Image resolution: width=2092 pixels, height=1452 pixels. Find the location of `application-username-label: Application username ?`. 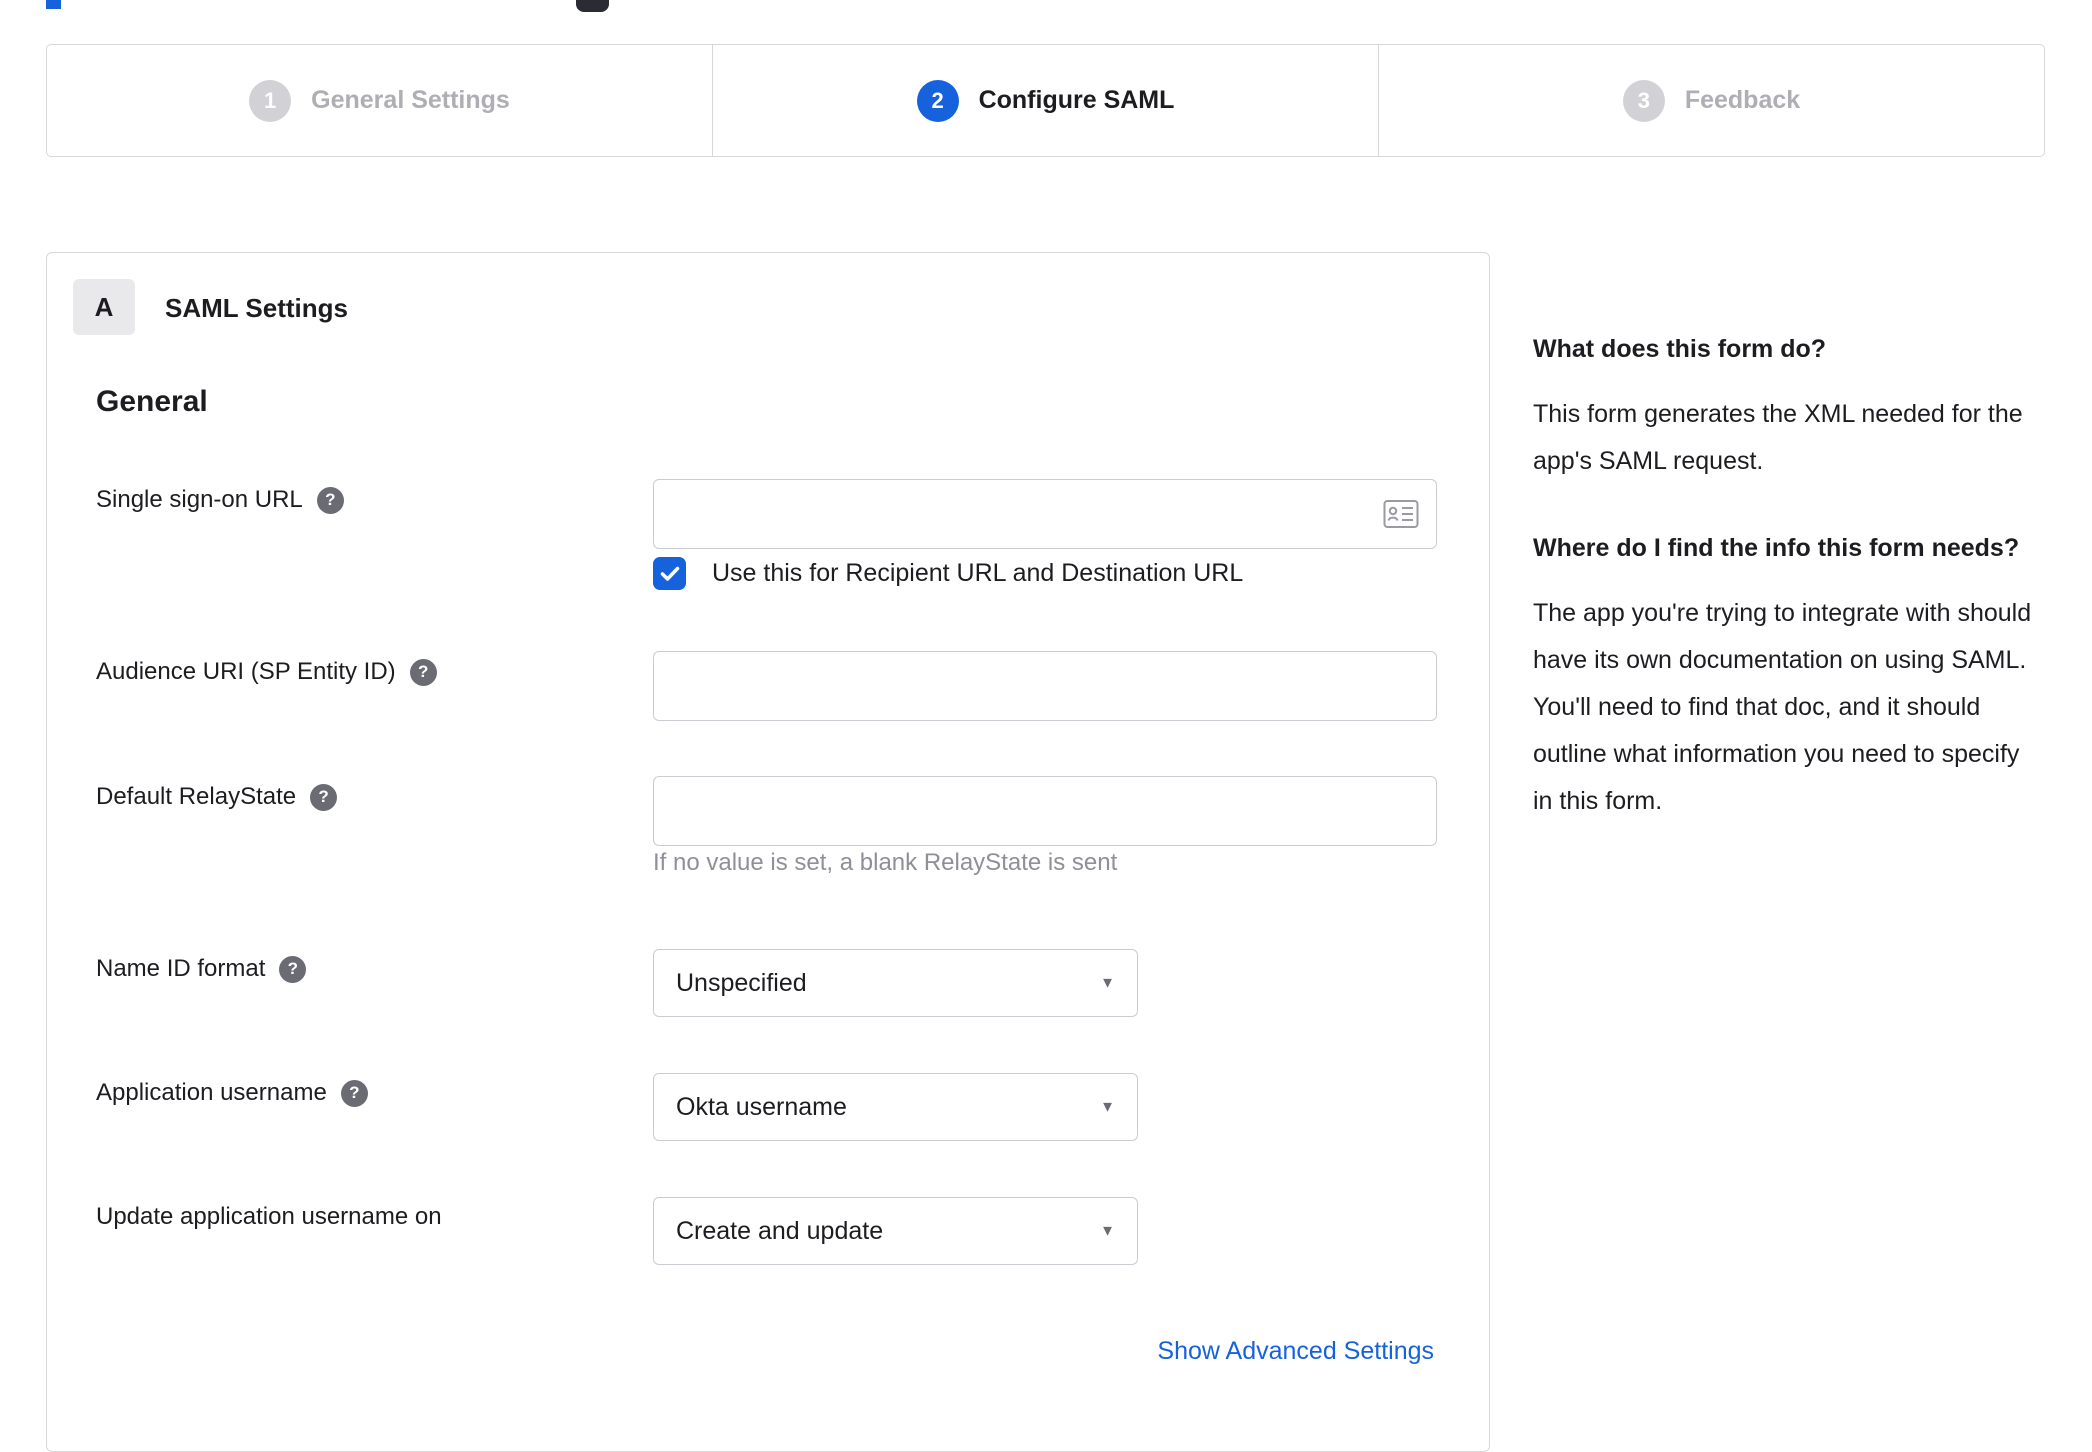

application-username-label: Application username ? is located at coordinates (232, 1093).